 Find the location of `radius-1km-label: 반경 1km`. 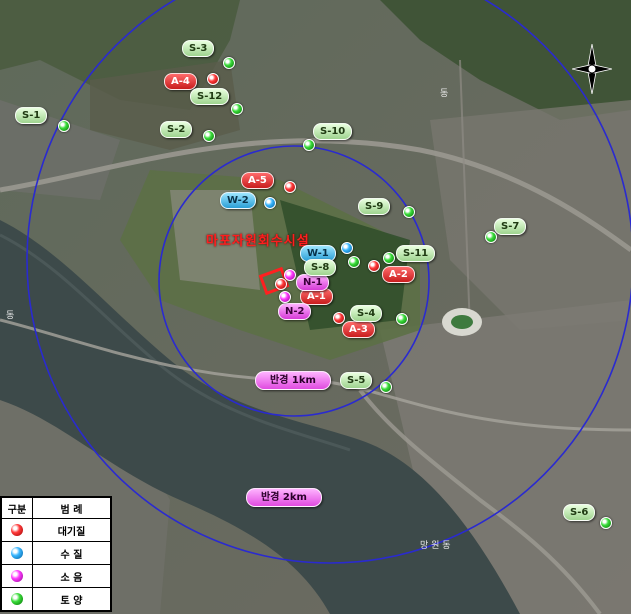

radius-1km-label: 반경 1km is located at coordinates (293, 380).